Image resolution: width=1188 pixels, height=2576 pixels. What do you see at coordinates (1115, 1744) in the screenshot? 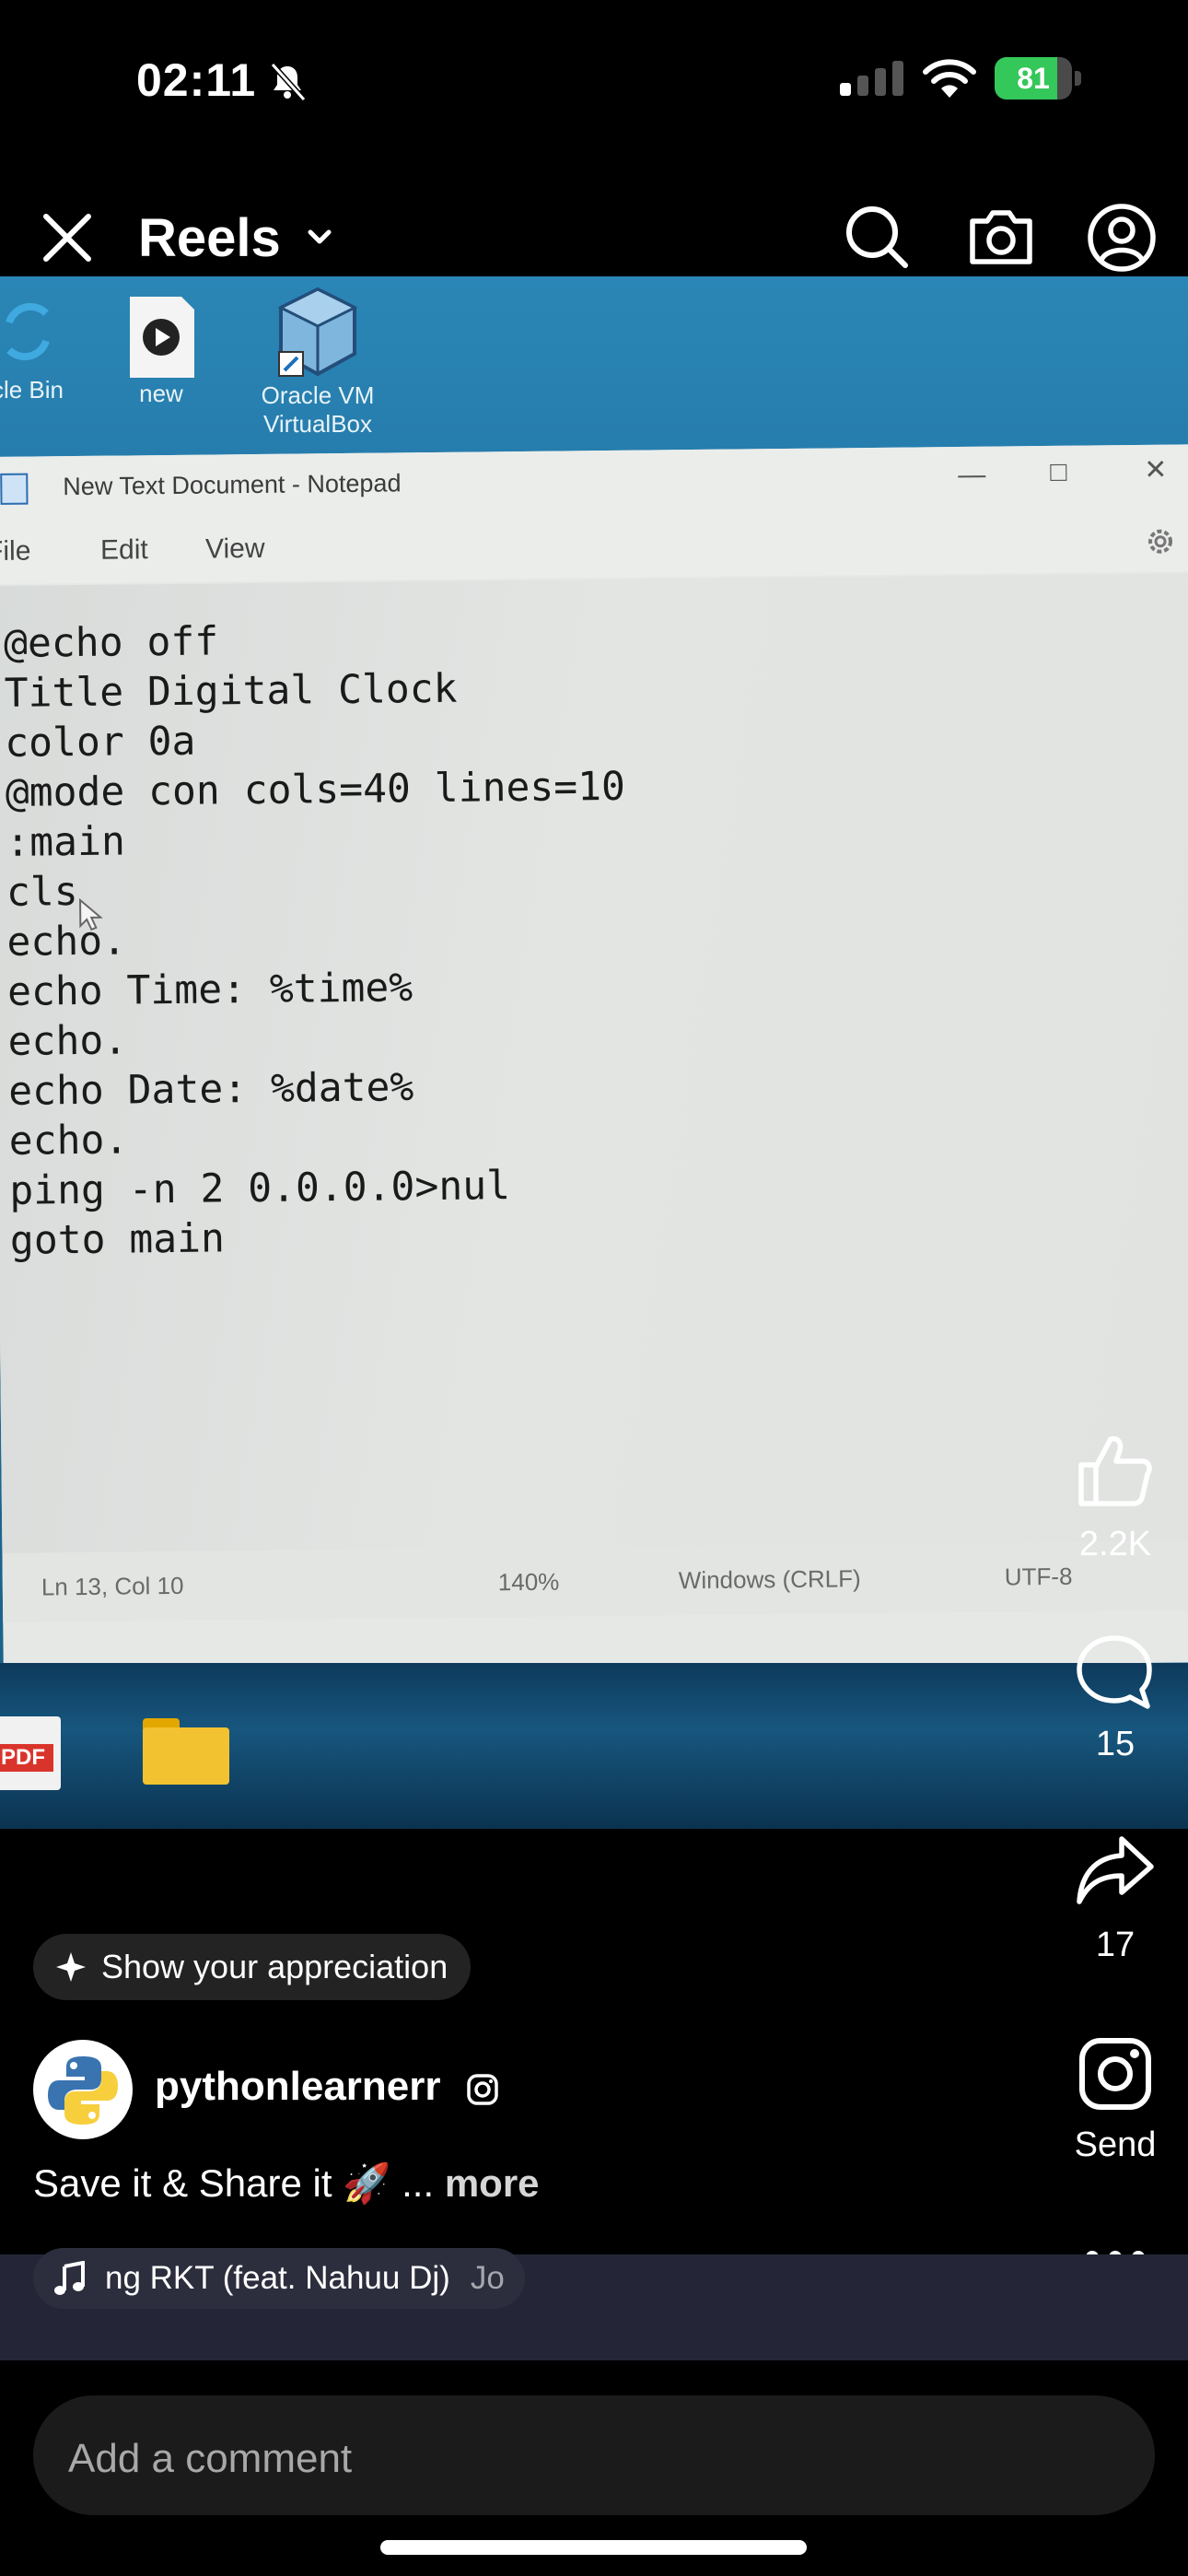
I see `comment-count: 15` at bounding box center [1115, 1744].